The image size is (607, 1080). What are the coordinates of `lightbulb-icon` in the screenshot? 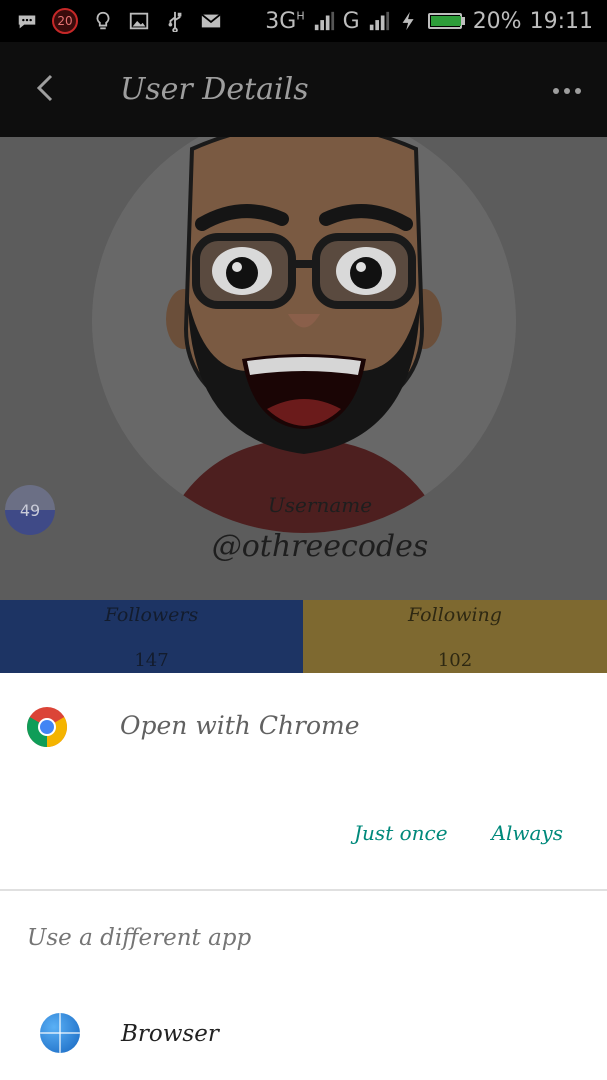 It's located at (103, 21).